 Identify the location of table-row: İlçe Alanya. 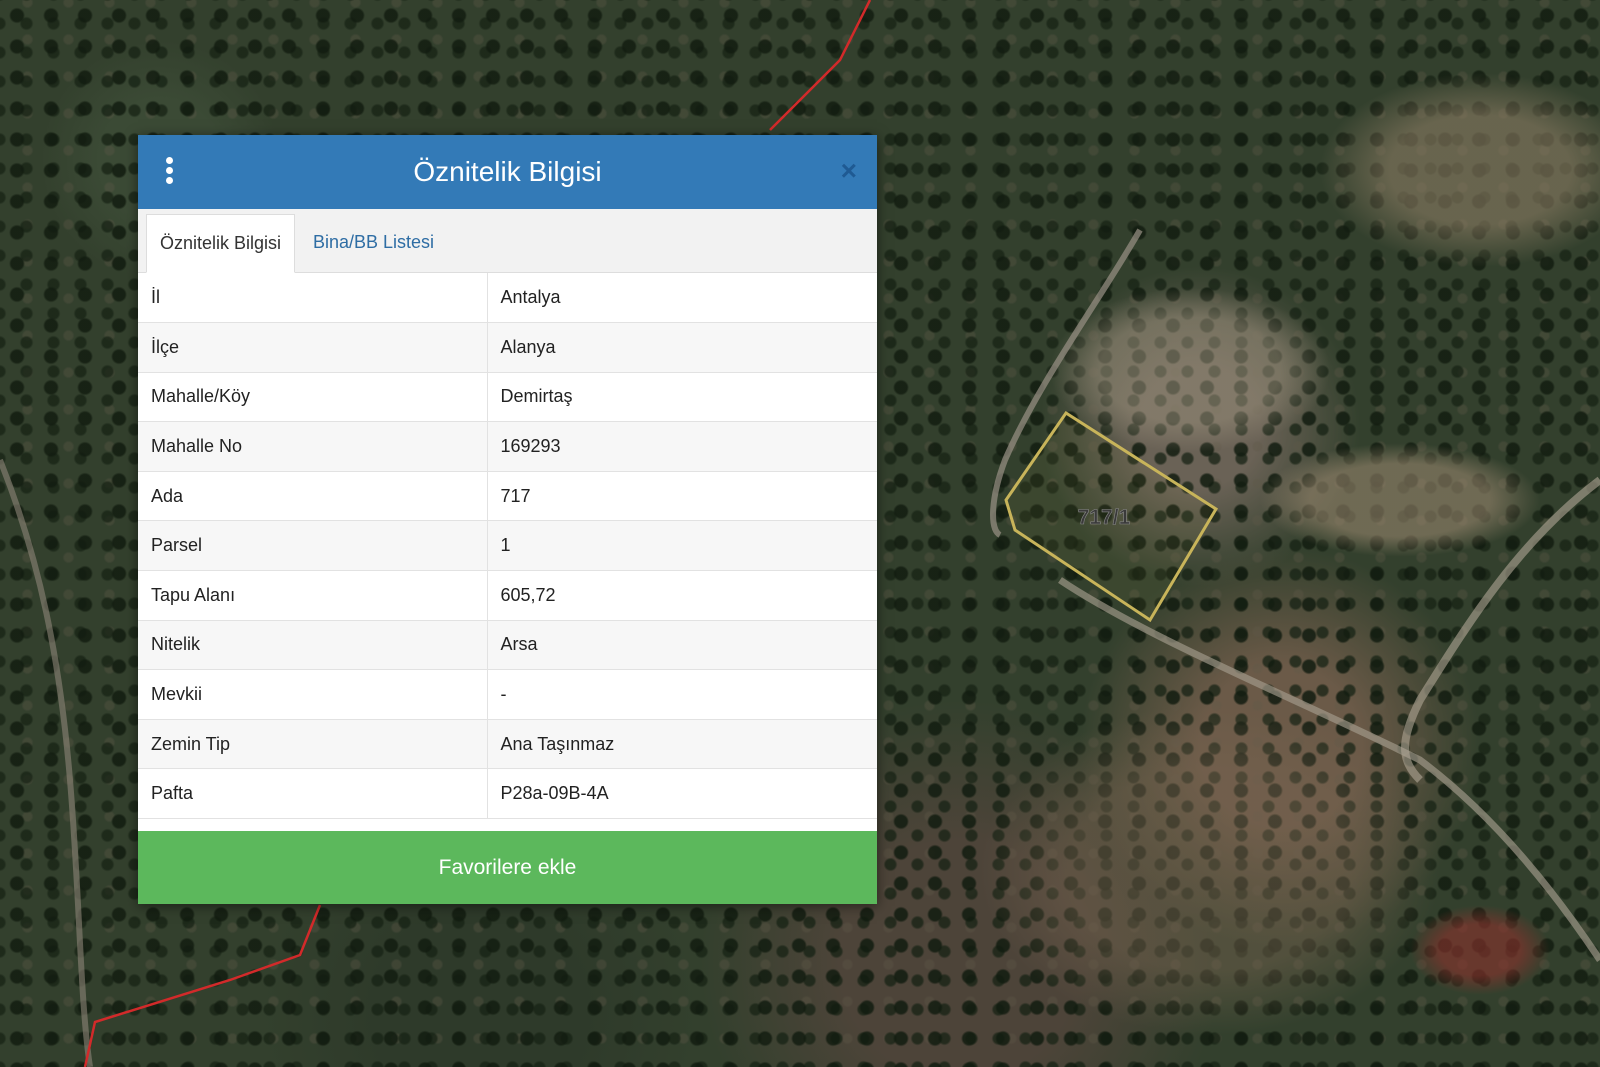
(507, 347).